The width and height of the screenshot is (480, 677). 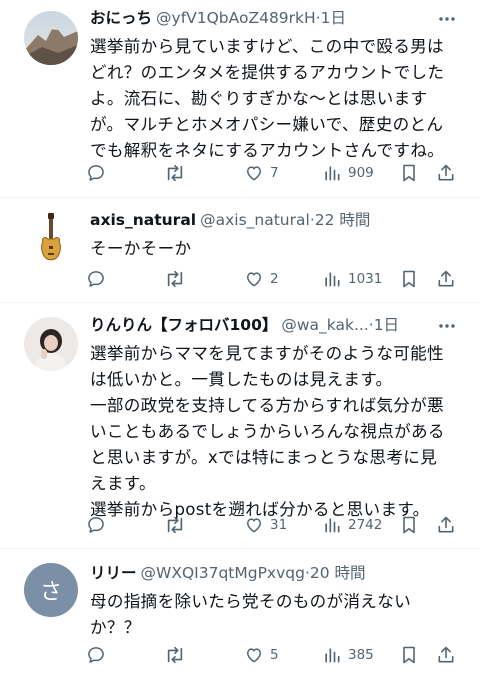 What do you see at coordinates (361, 655) in the screenshot?
I see `view-count: 385` at bounding box center [361, 655].